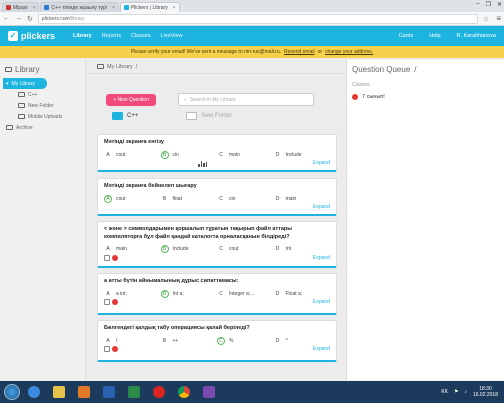 The image size is (504, 403). Describe the element at coordinates (42, 94) in the screenshot. I see `sidebar-item-cpp: C++` at that location.